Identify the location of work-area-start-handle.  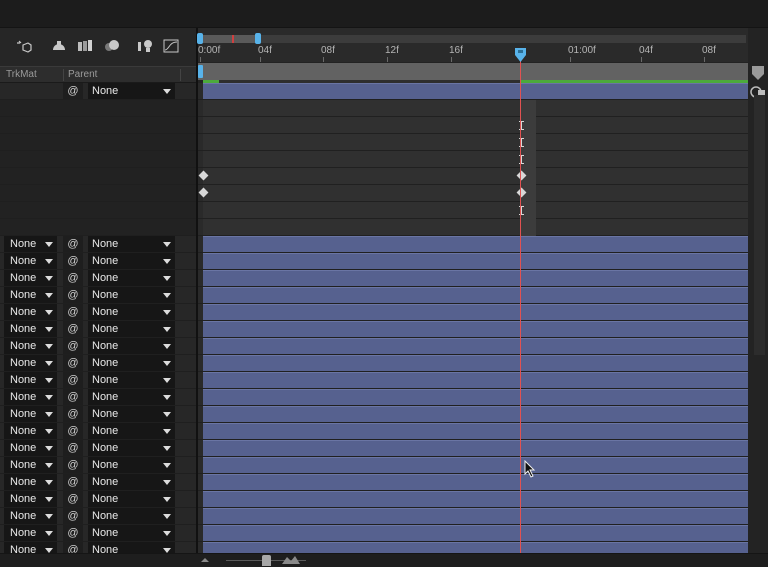
(200, 71).